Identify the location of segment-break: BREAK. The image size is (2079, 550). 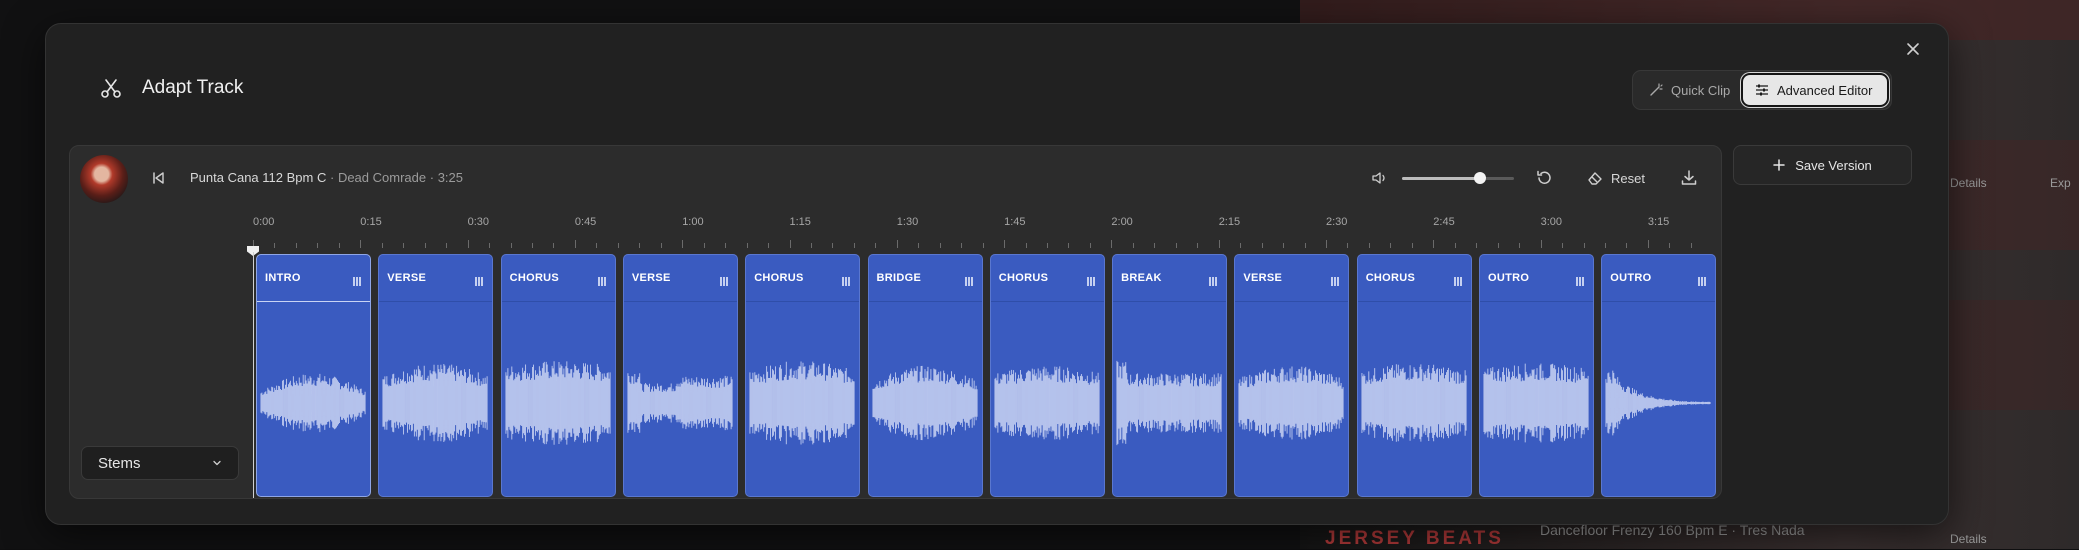
(1170, 375).